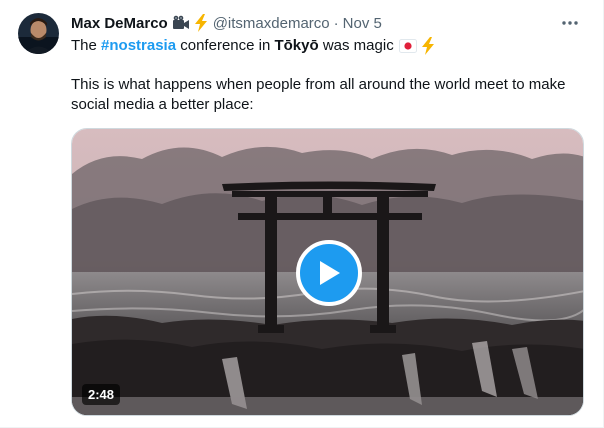 The image size is (604, 428). I want to click on text-prefix: The, so click(84, 45).